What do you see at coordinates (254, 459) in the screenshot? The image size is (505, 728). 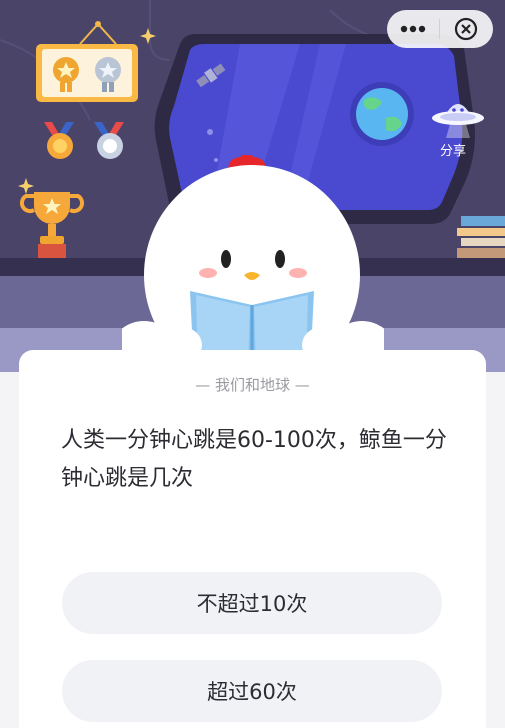 I see `quiz-question: 人类一分钟心跳是60-100次，鲸鱼一分钟心跳是几次` at bounding box center [254, 459].